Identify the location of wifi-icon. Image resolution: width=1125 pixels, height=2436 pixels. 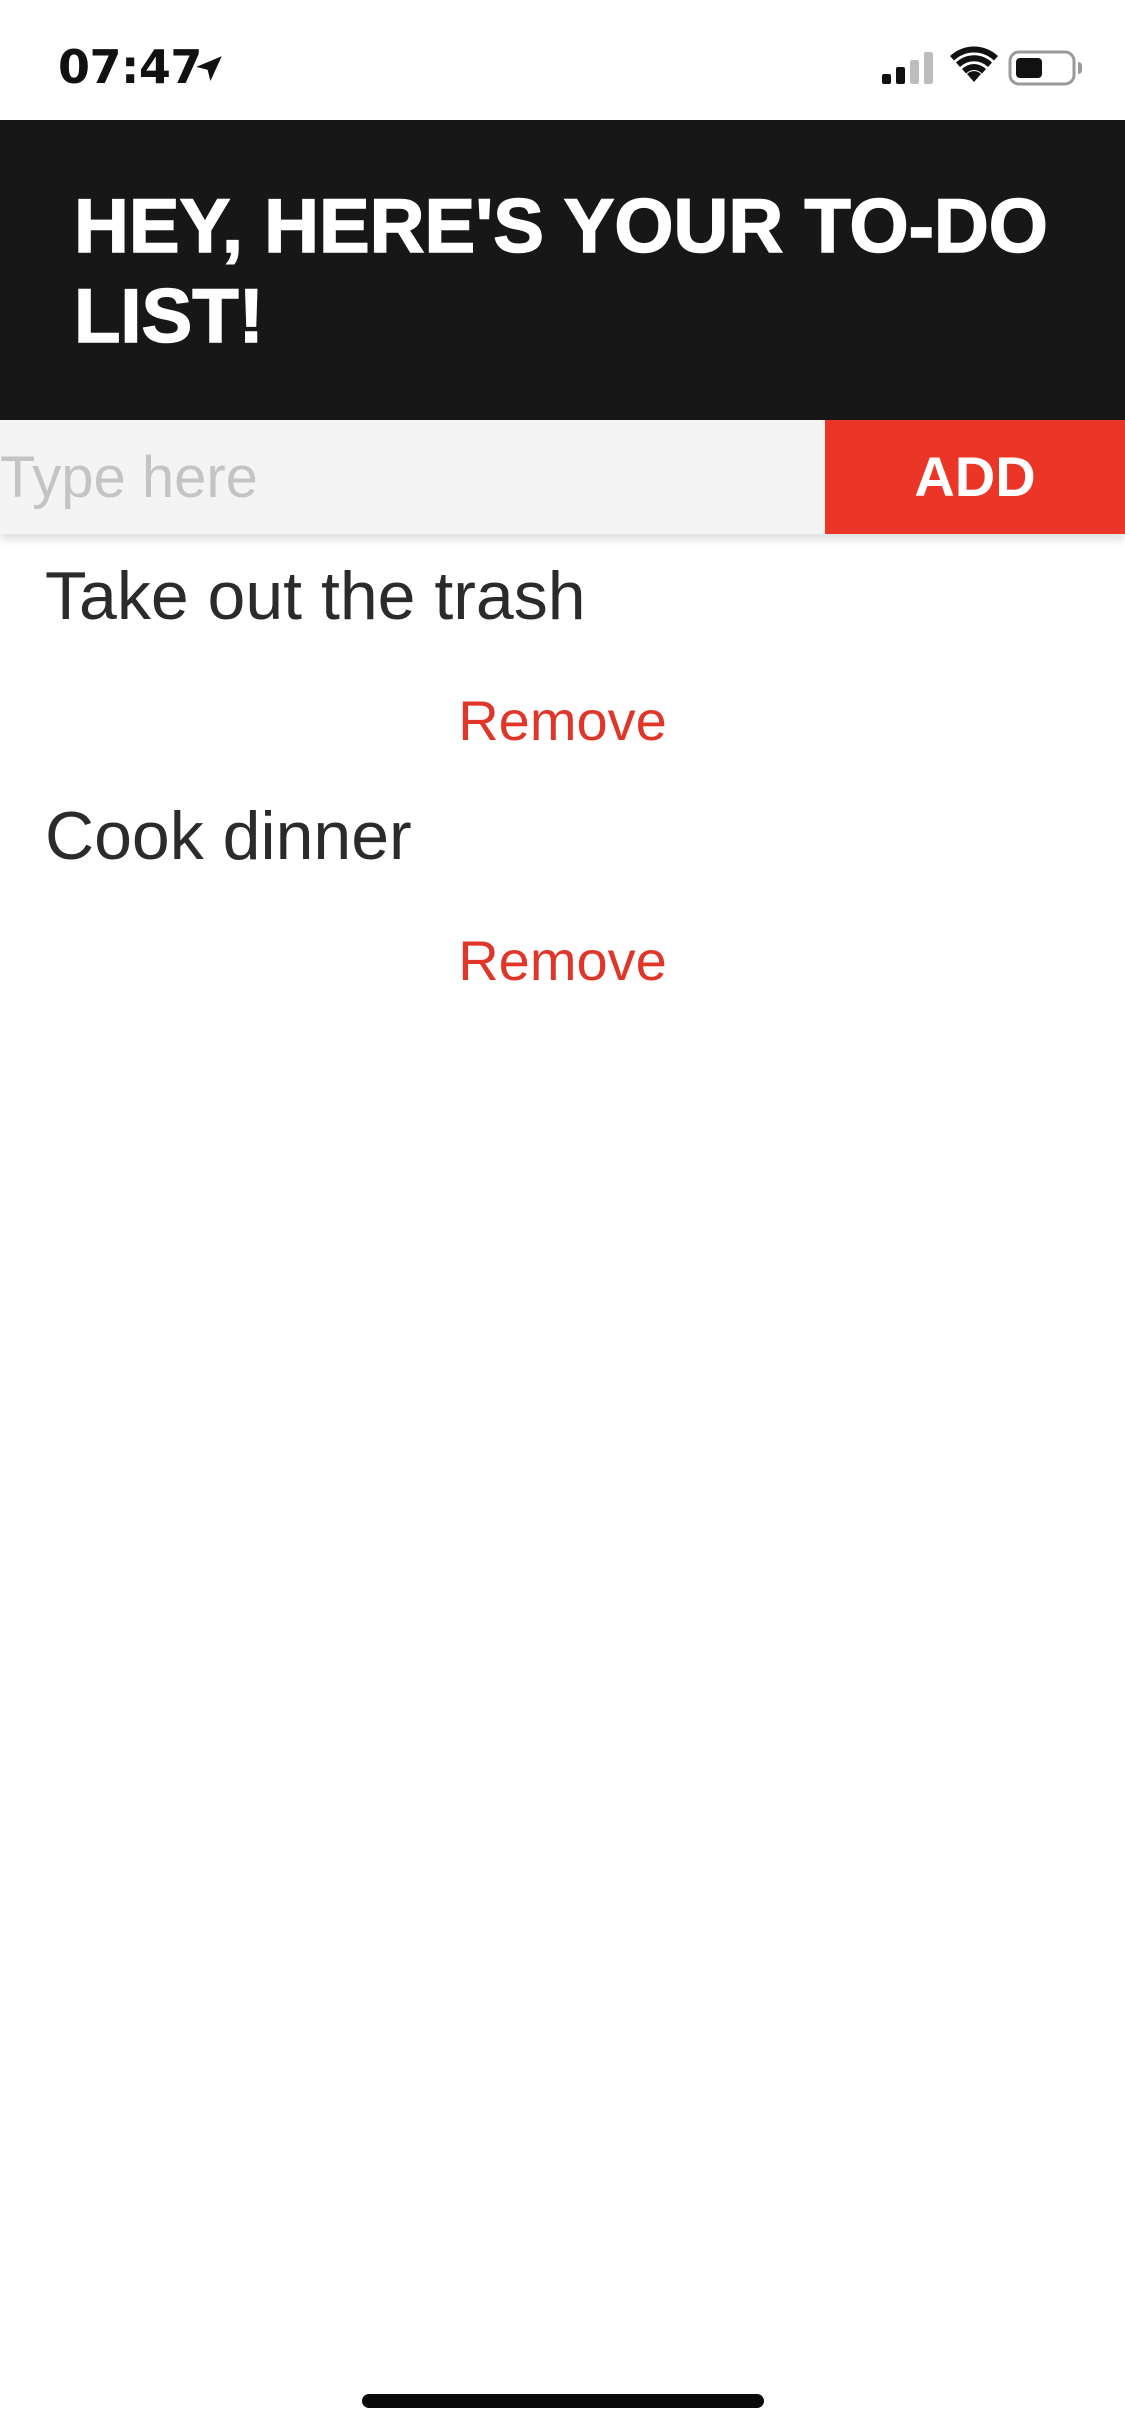
(974, 64).